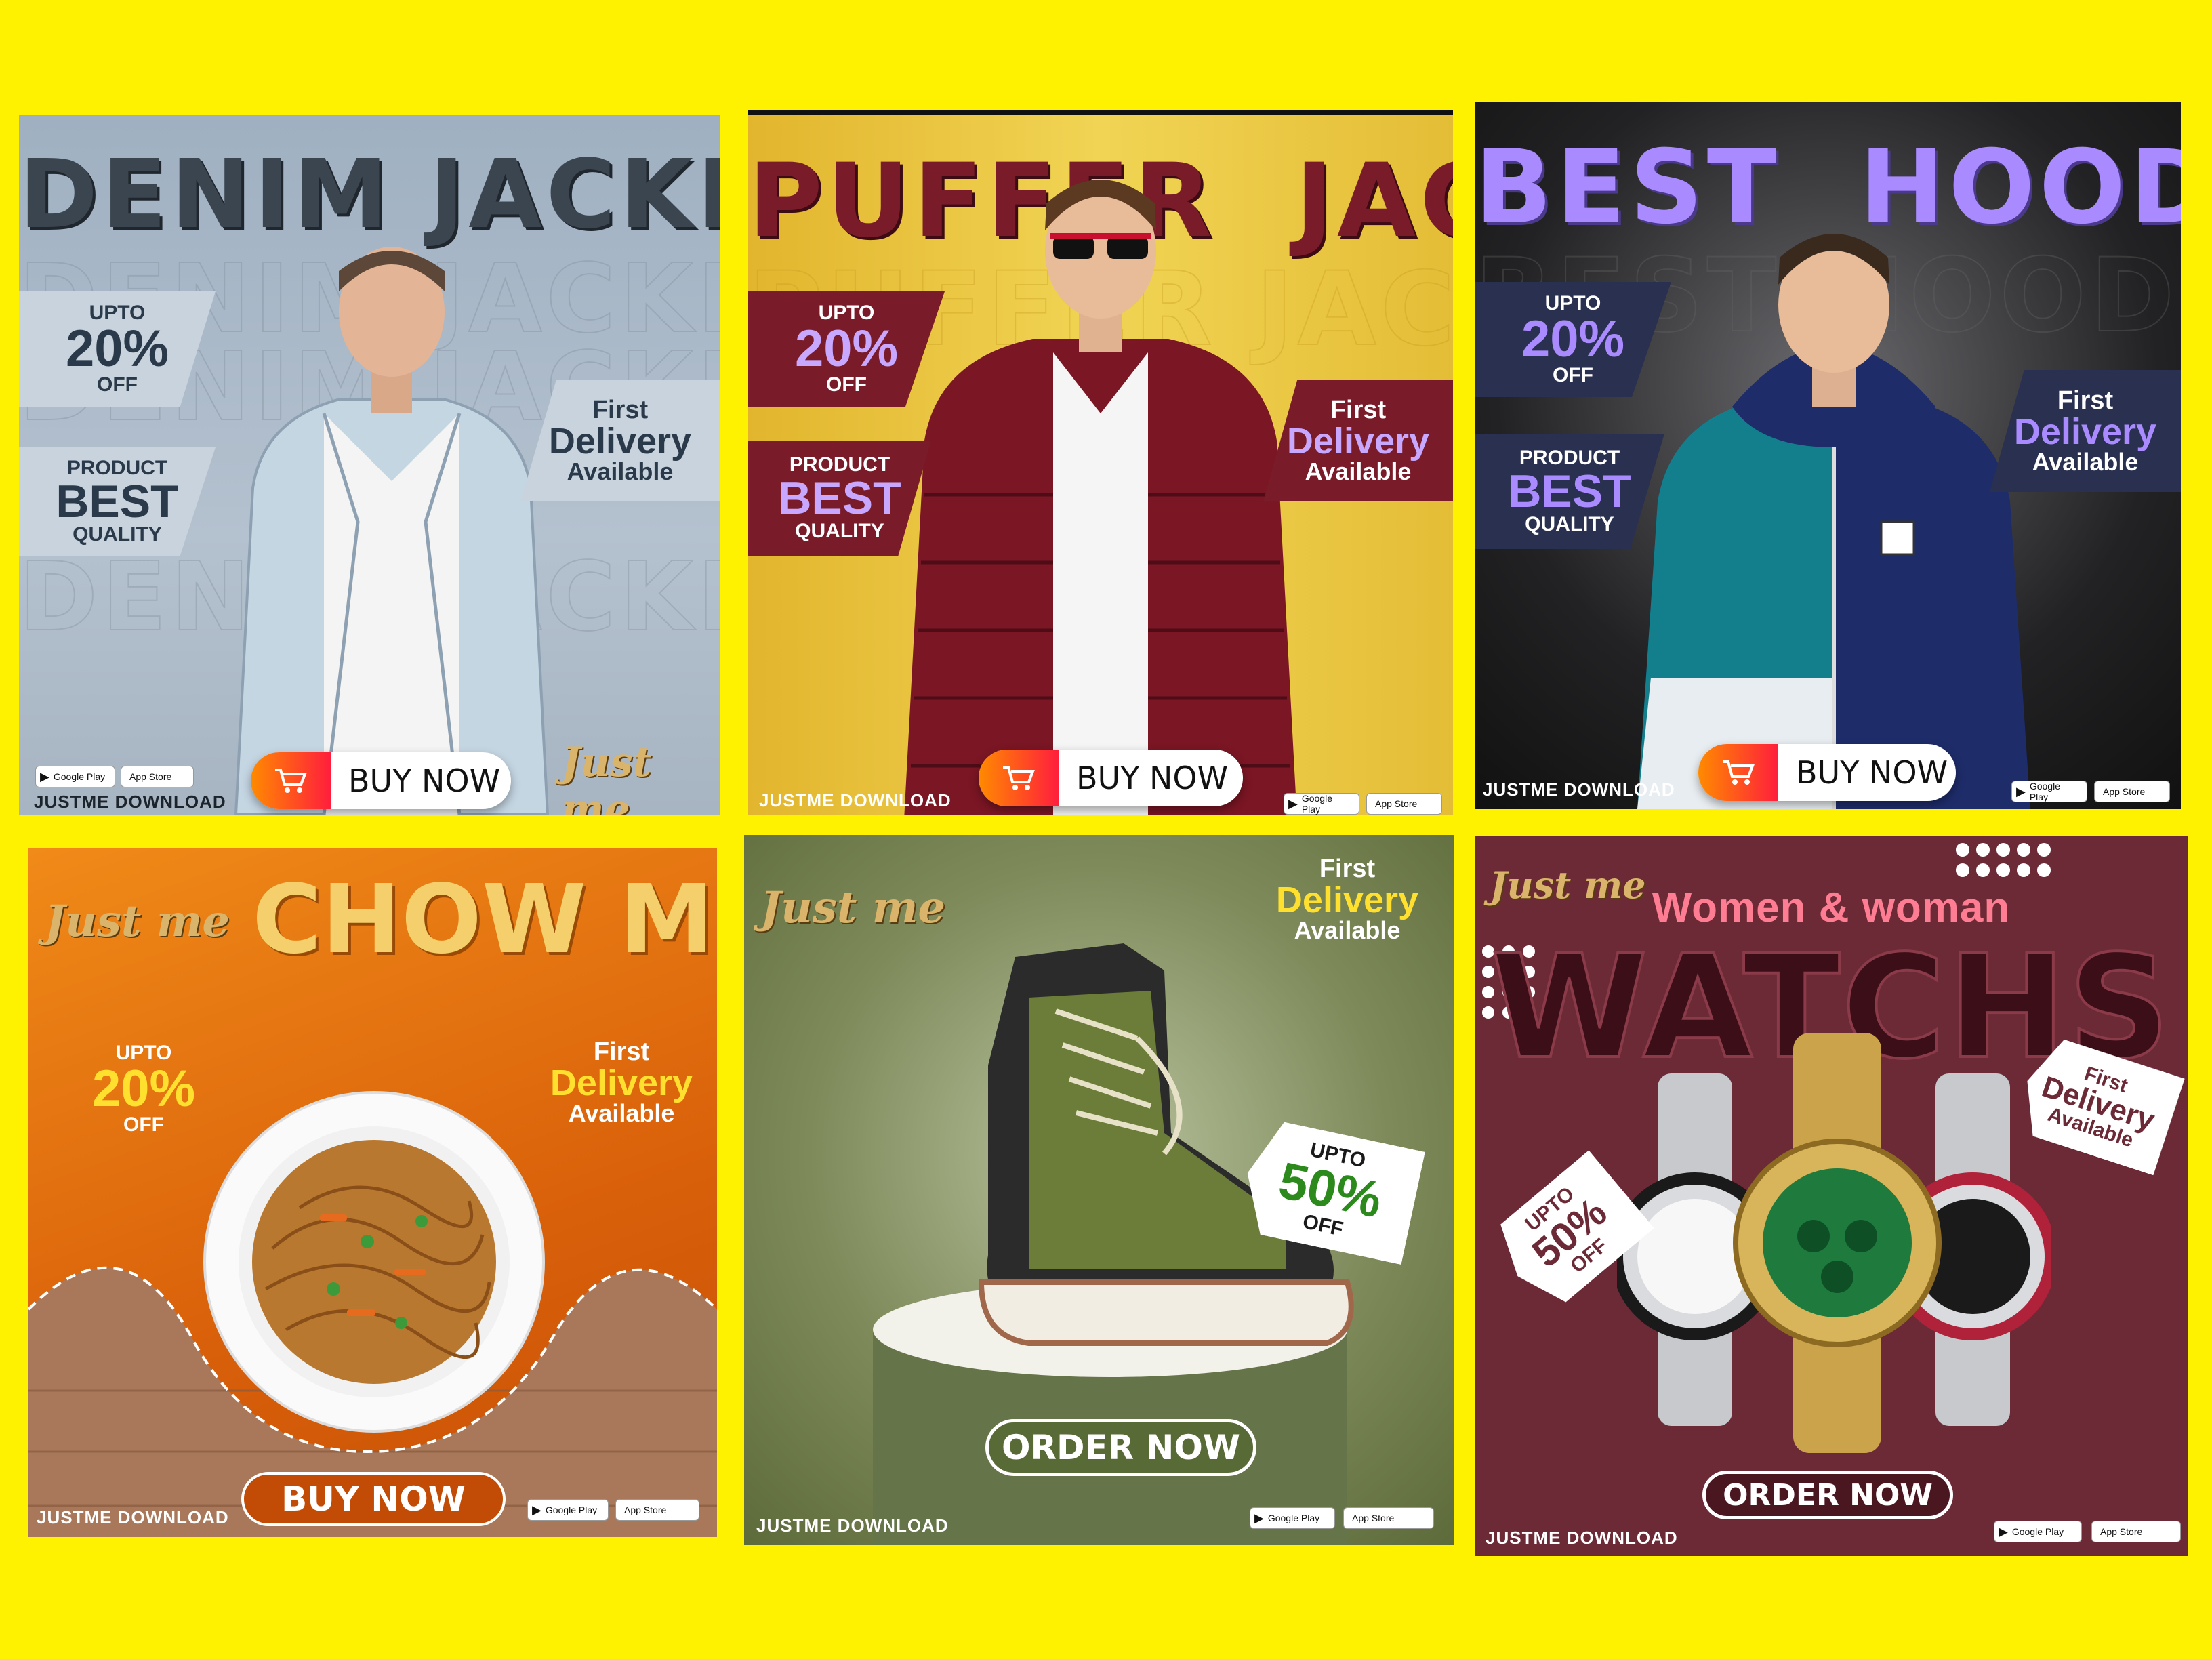  What do you see at coordinates (621, 1083) in the screenshot?
I see `delivery-badge: First Delivery Available` at bounding box center [621, 1083].